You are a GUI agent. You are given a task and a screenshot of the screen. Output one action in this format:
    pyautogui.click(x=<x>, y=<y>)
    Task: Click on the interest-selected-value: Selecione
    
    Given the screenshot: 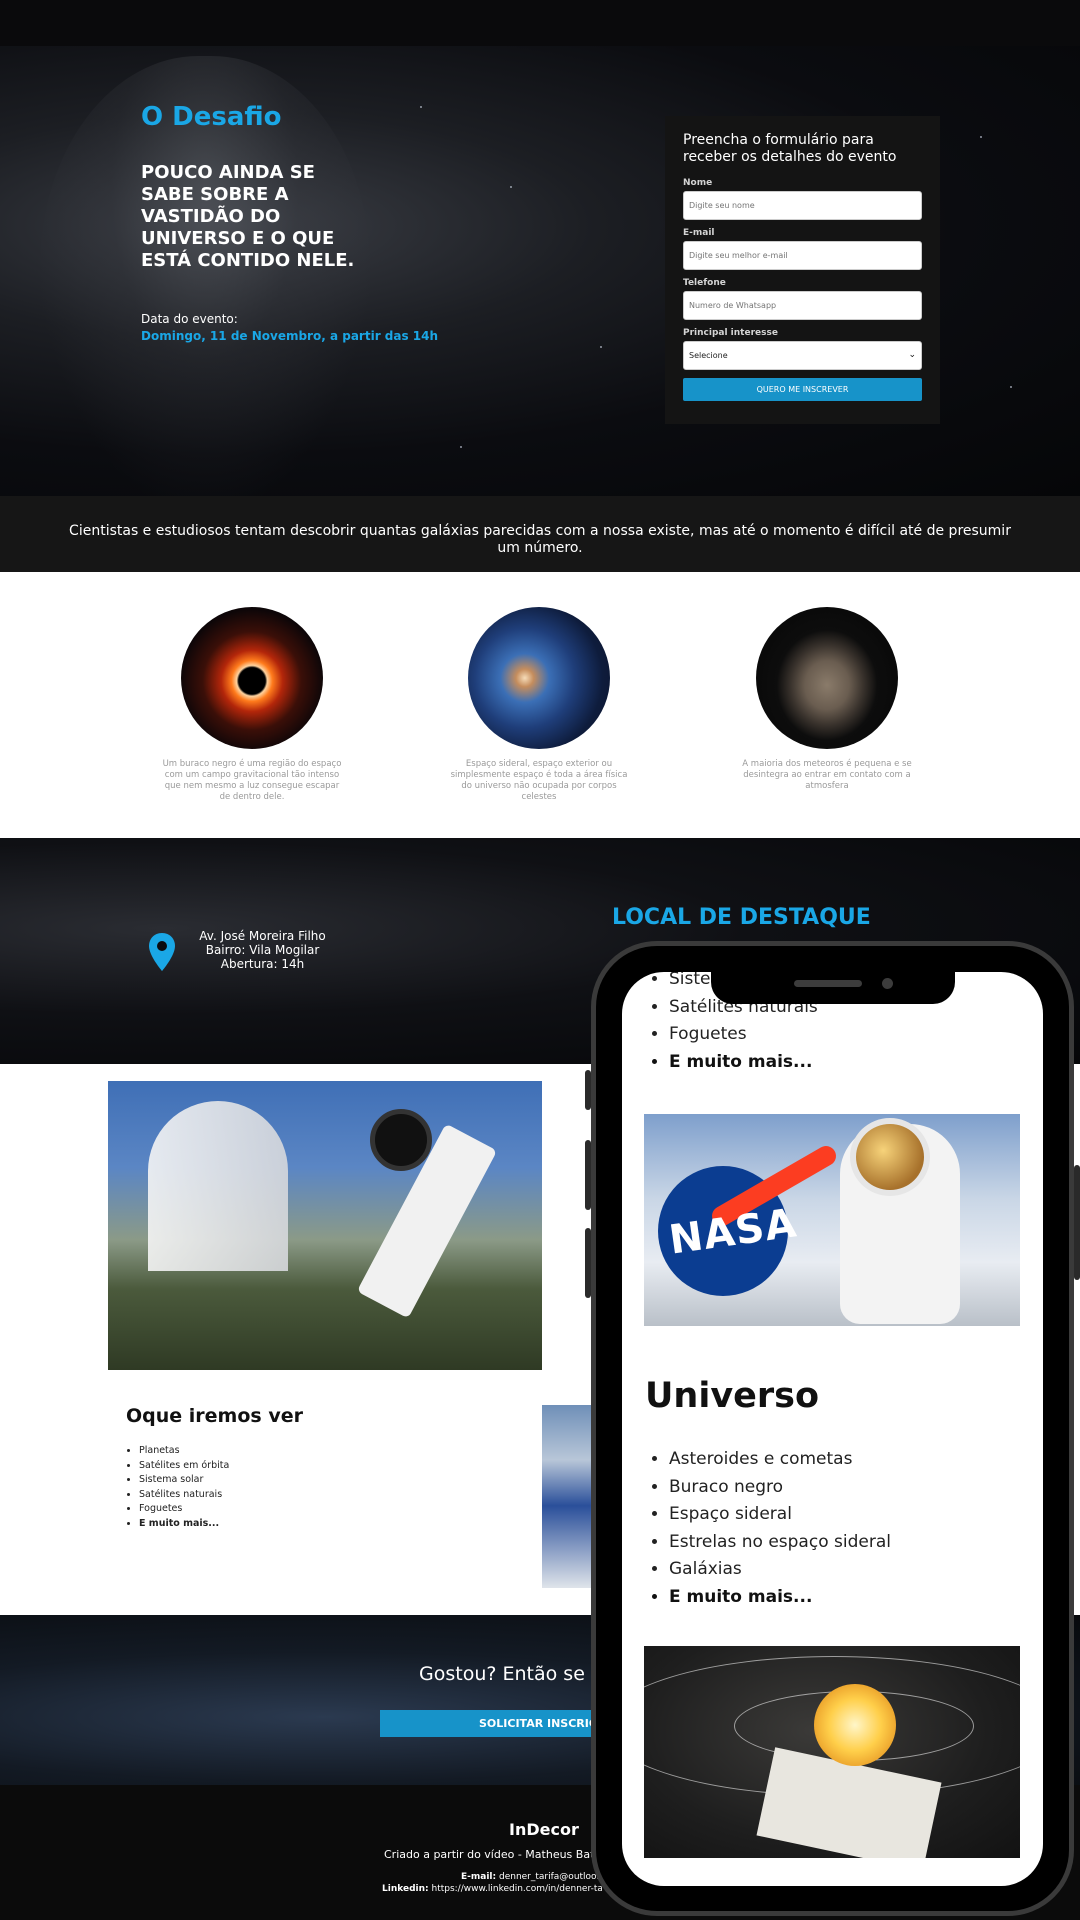 What is the action you would take?
    pyautogui.click(x=708, y=355)
    